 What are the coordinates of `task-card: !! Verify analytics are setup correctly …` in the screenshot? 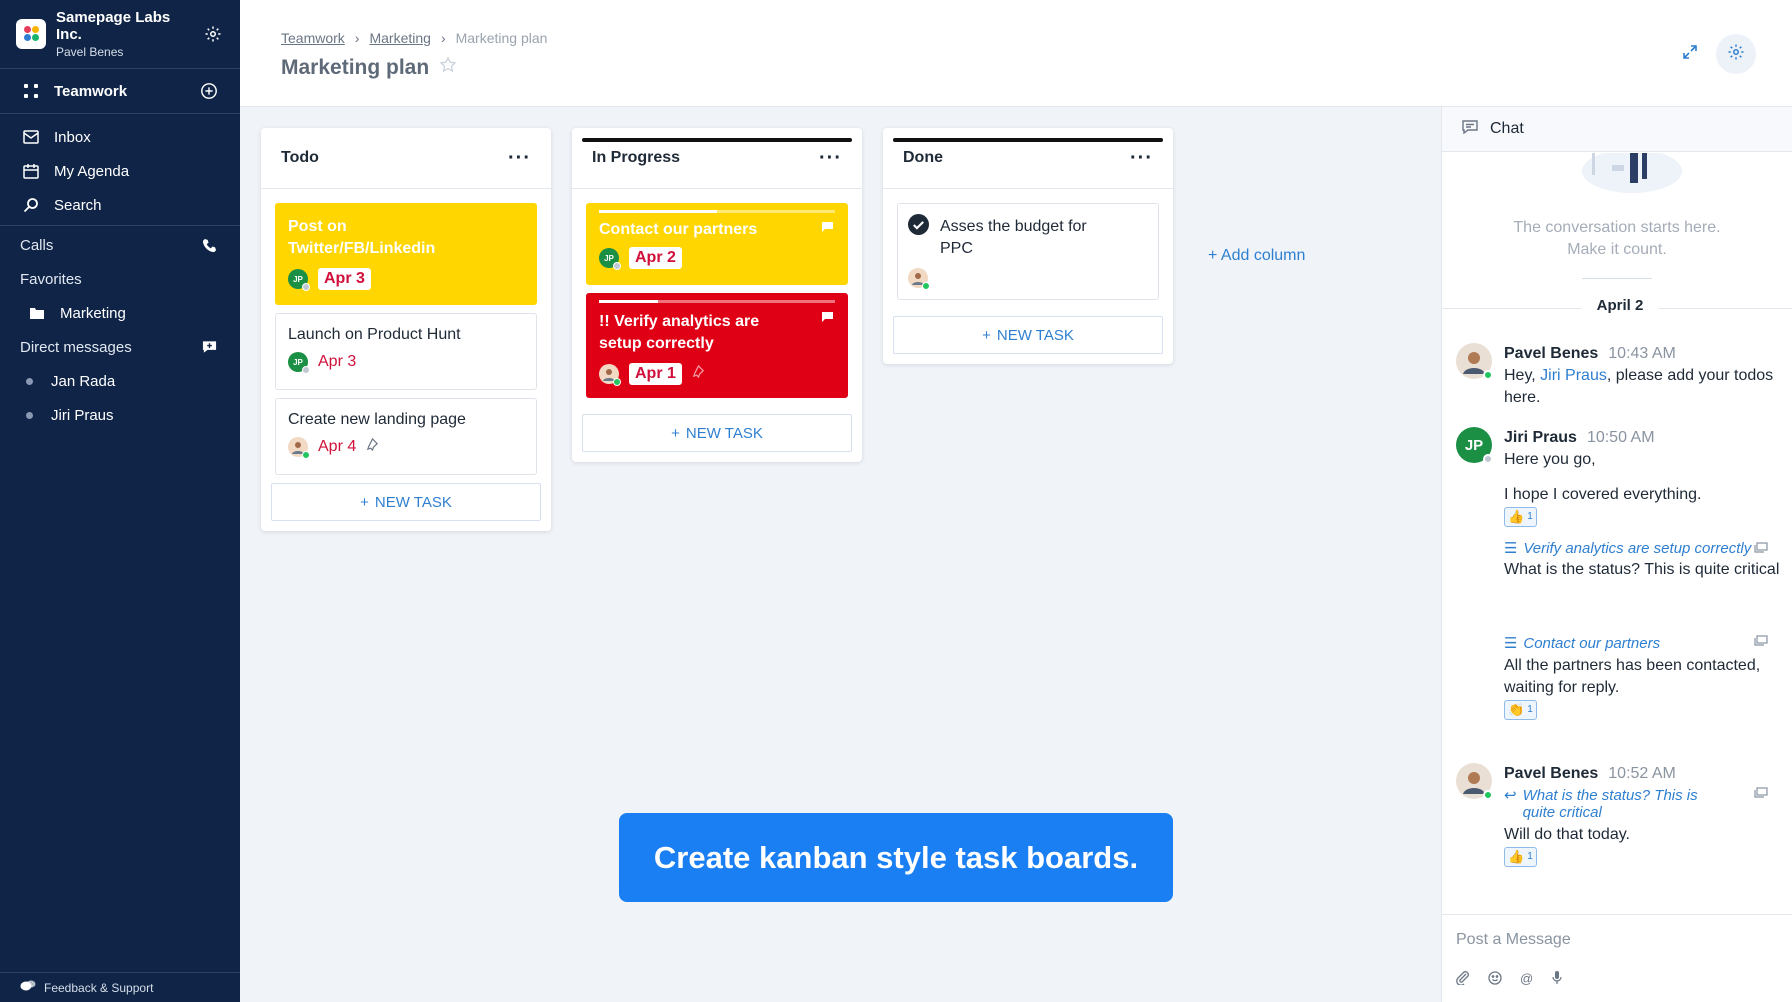 It's located at (717, 345).